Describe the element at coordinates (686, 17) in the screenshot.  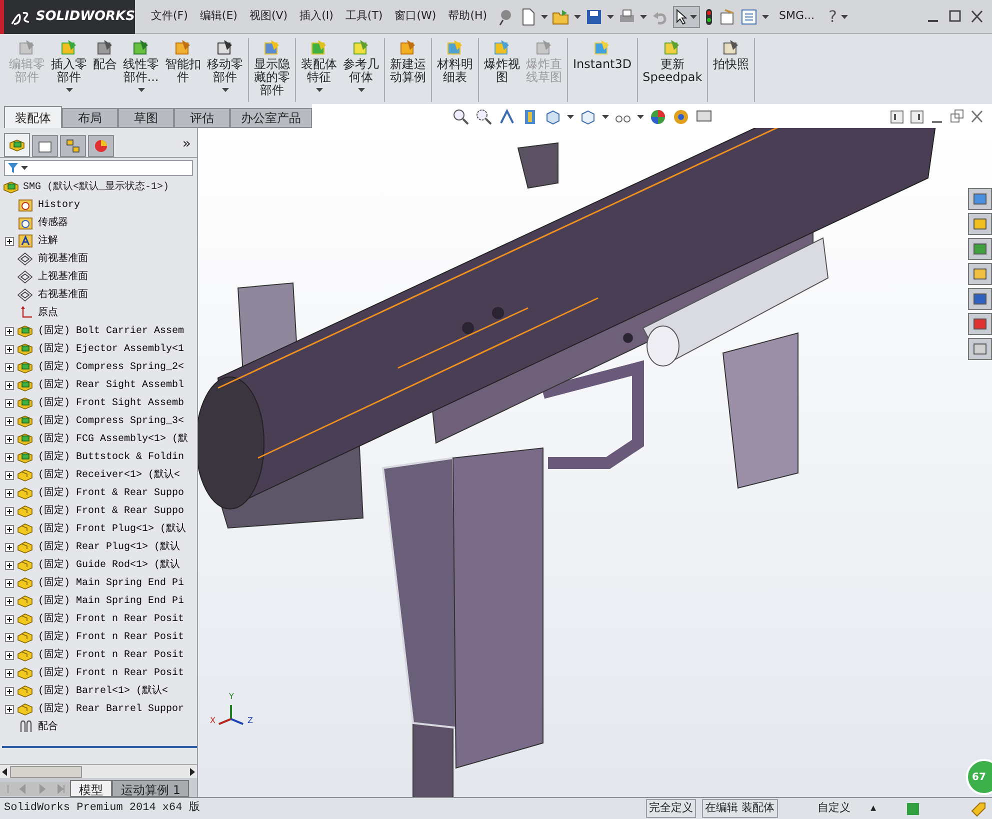
I see `select-button` at that location.